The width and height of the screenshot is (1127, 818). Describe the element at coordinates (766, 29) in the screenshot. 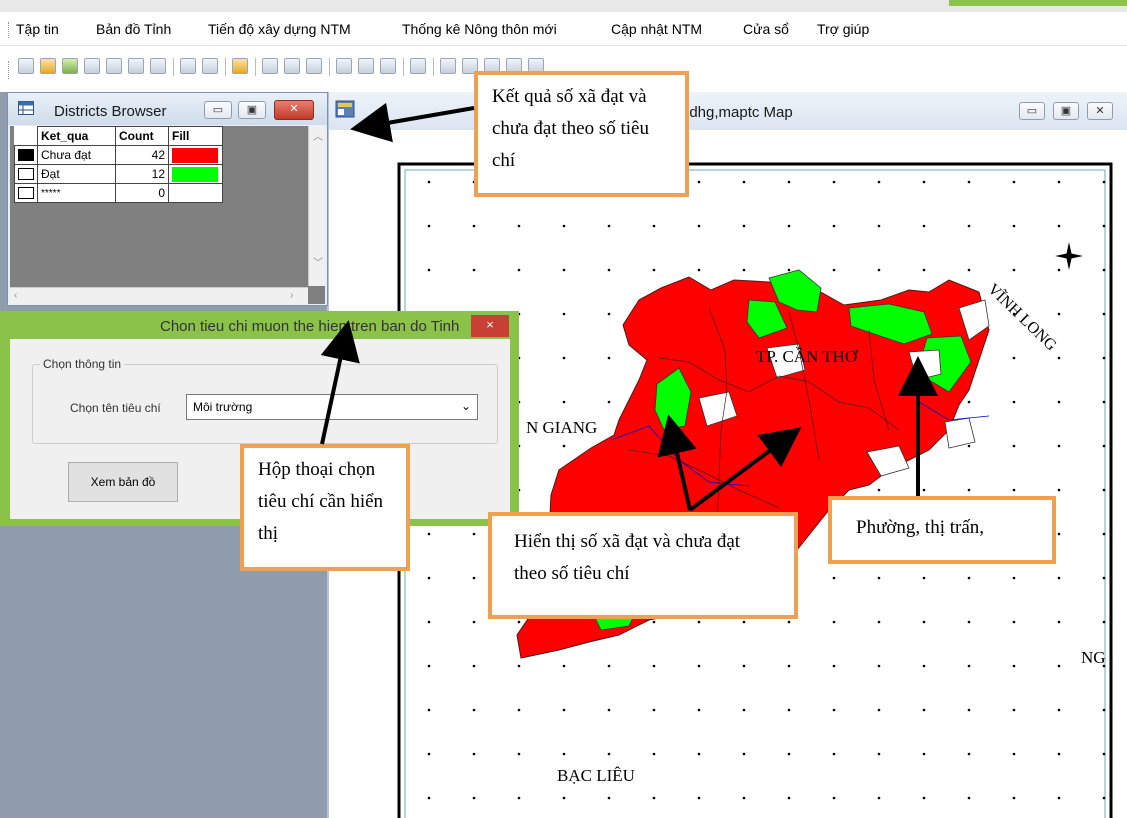

I see `menu-window: Cửa sổ` at that location.